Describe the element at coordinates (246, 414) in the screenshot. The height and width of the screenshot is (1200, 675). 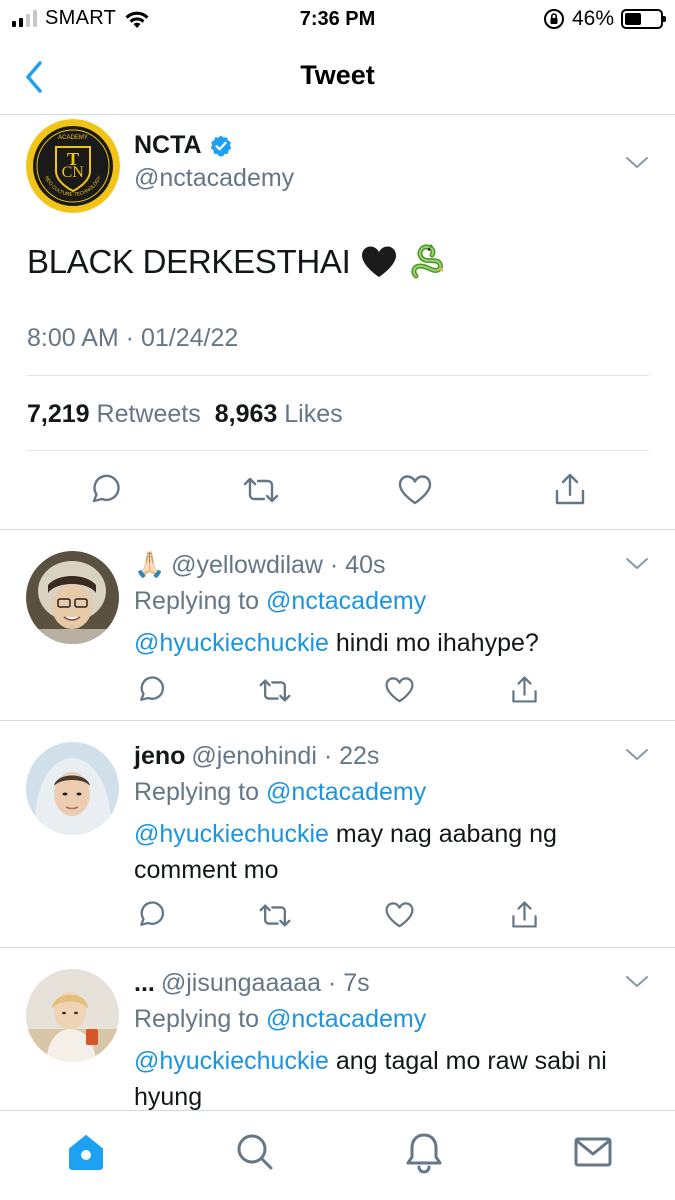
I see `like-count: 8,963` at that location.